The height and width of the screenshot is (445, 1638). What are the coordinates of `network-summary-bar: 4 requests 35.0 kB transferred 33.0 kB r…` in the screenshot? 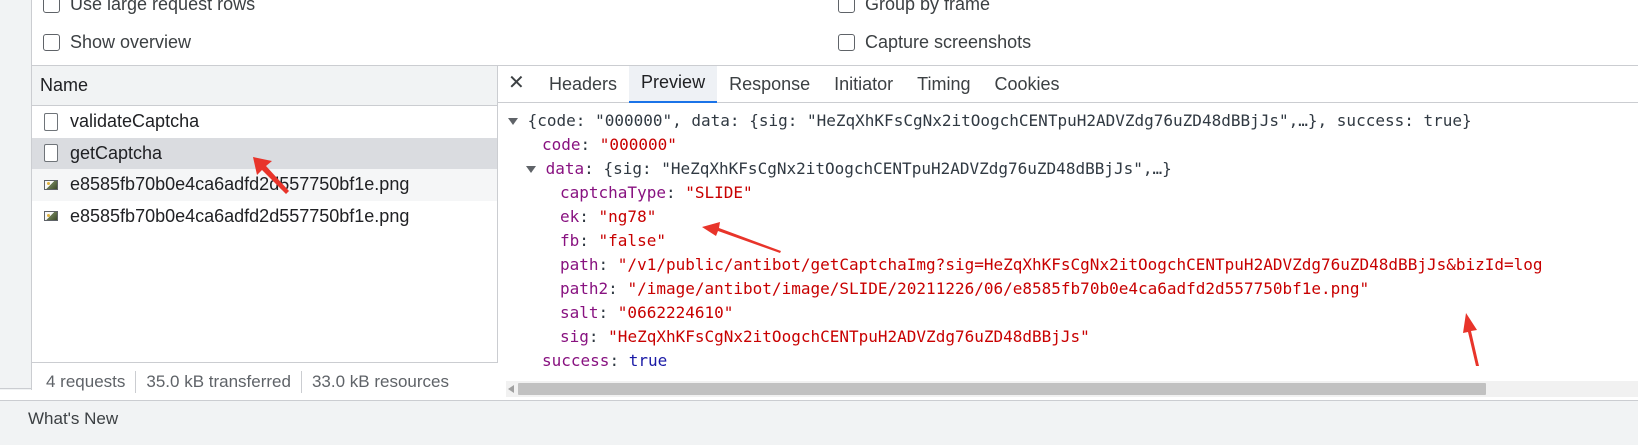 It's located at (265, 381).